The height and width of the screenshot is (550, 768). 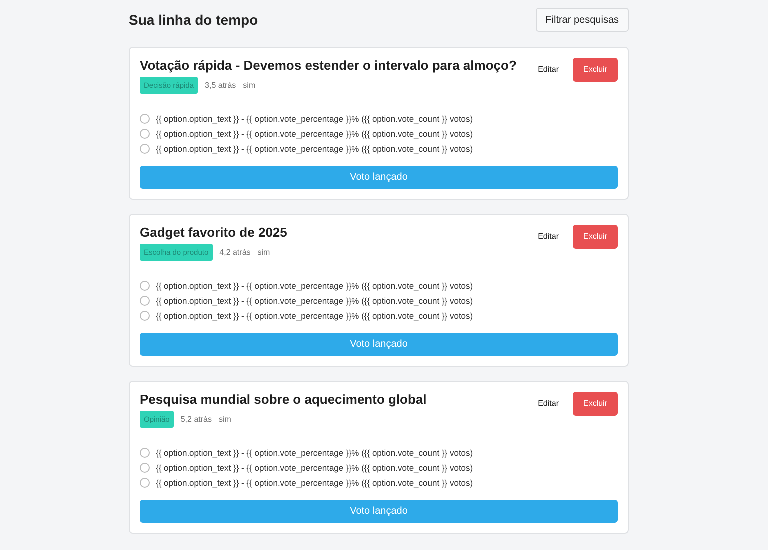 What do you see at coordinates (328, 66) in the screenshot?
I see `poll-title: Votação rápida - Devemos estender o intervalo para almoço?` at bounding box center [328, 66].